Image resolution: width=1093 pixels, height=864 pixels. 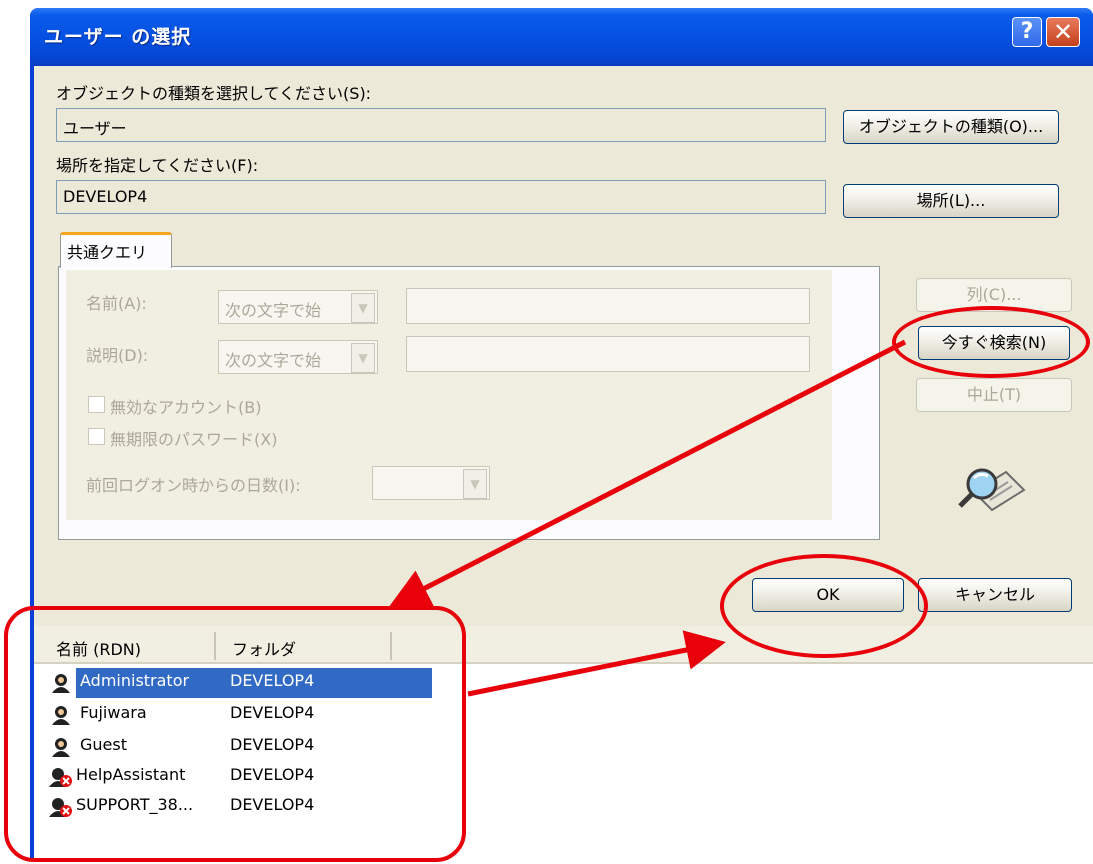 What do you see at coordinates (194, 439) in the screenshot?
I see `non-expiring-password-label: 無期限のパスワード(X)` at bounding box center [194, 439].